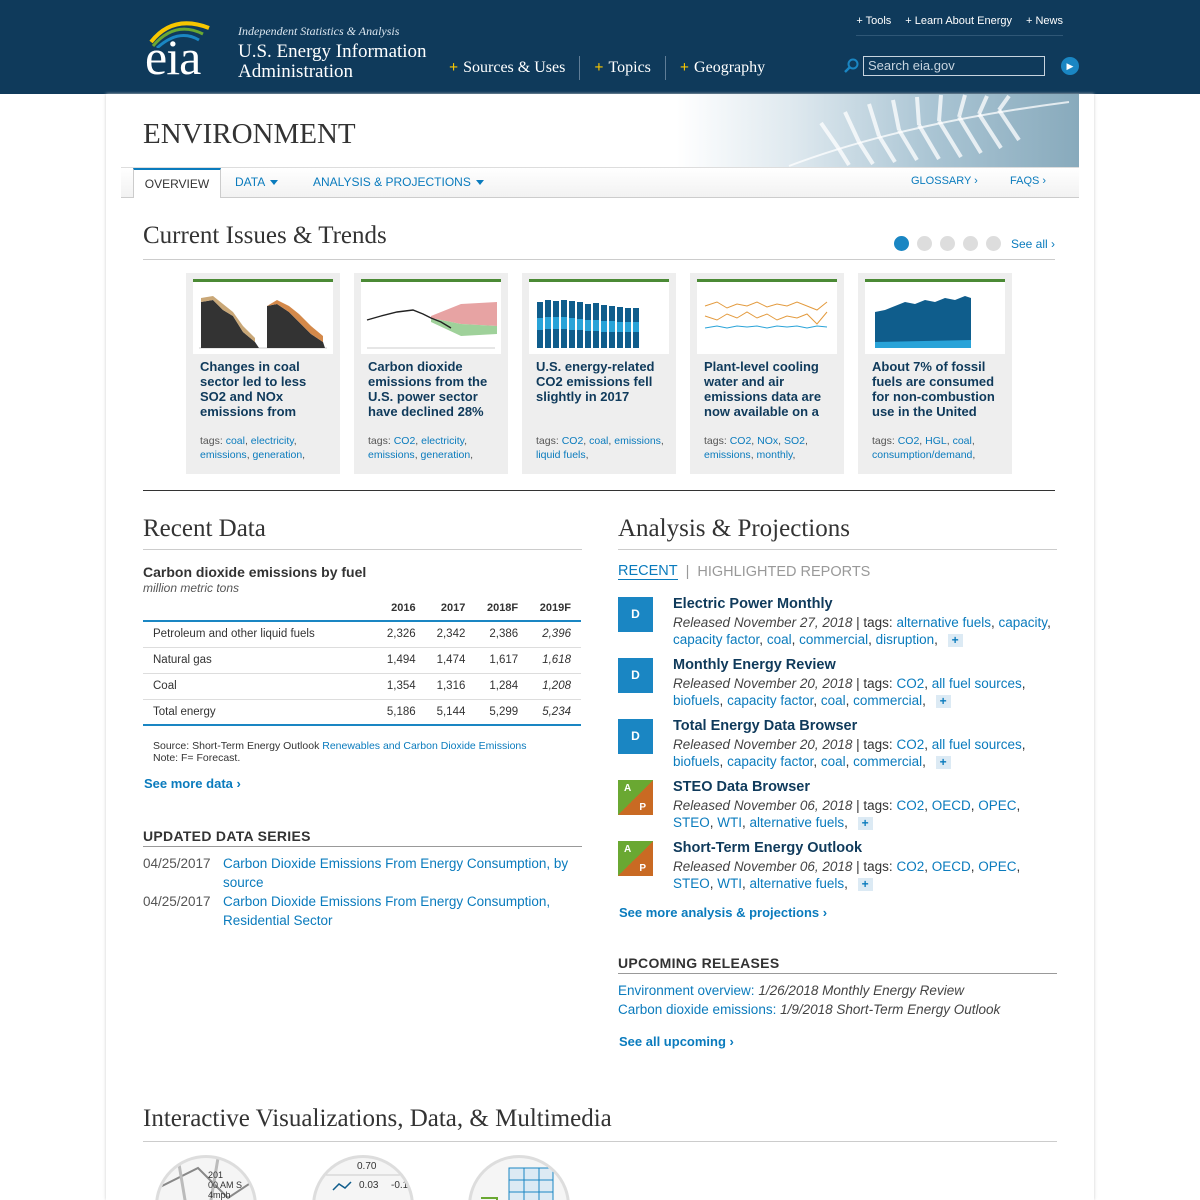 Image resolution: width=1200 pixels, height=1200 pixels. What do you see at coordinates (753, 604) in the screenshot?
I see `release-title: Electric Power Monthly` at bounding box center [753, 604].